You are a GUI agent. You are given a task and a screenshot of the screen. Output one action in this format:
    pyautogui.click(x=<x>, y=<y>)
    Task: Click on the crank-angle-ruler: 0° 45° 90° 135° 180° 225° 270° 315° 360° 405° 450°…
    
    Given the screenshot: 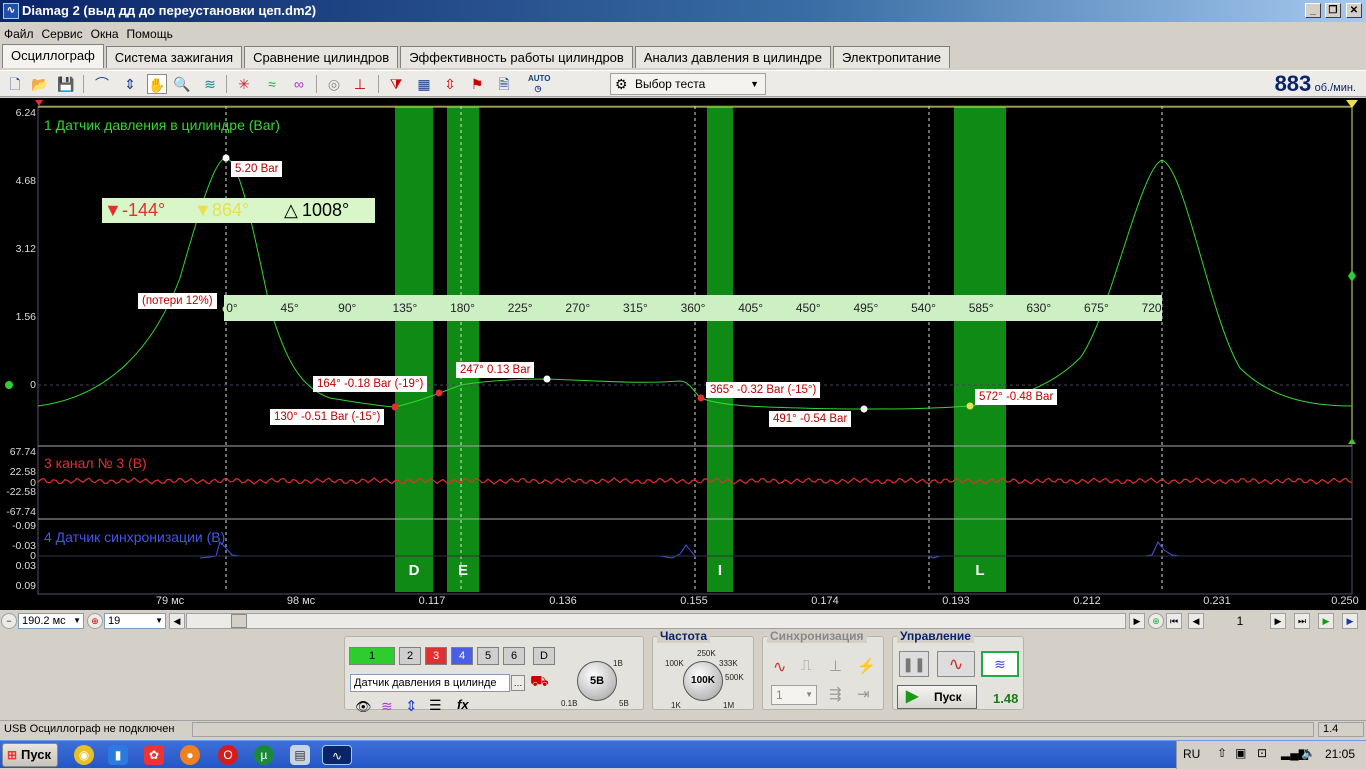 What is the action you would take?
    pyautogui.click(x=695, y=308)
    